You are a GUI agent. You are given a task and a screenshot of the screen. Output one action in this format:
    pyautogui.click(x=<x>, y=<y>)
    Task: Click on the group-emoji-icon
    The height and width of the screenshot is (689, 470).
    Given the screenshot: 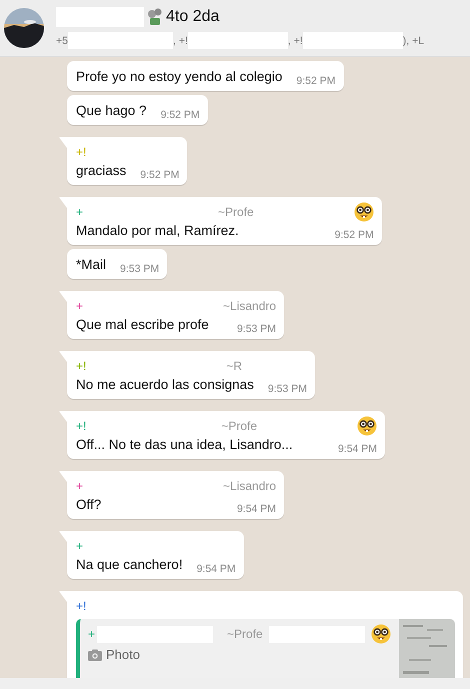 What is the action you would take?
    pyautogui.click(x=155, y=17)
    